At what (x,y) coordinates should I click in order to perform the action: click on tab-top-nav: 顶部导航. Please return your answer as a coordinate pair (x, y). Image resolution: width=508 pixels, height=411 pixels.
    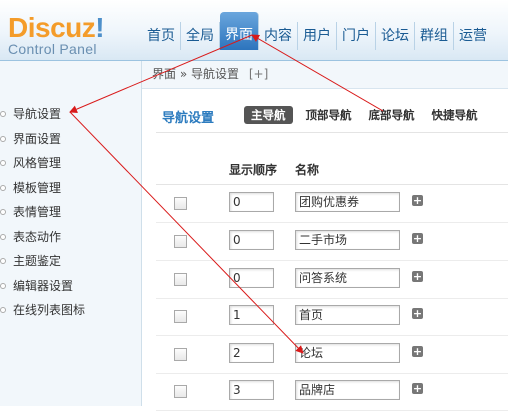
    Looking at the image, I should click on (329, 115).